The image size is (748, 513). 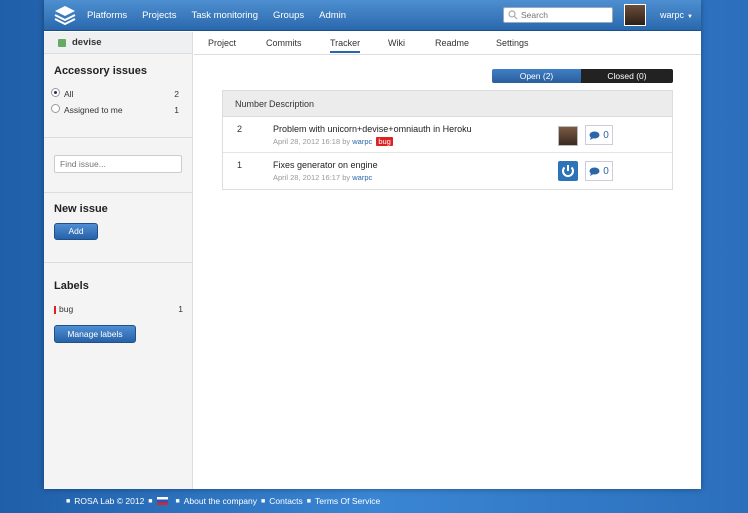 What do you see at coordinates (159, 15) in the screenshot?
I see `nav-projects: Projects` at bounding box center [159, 15].